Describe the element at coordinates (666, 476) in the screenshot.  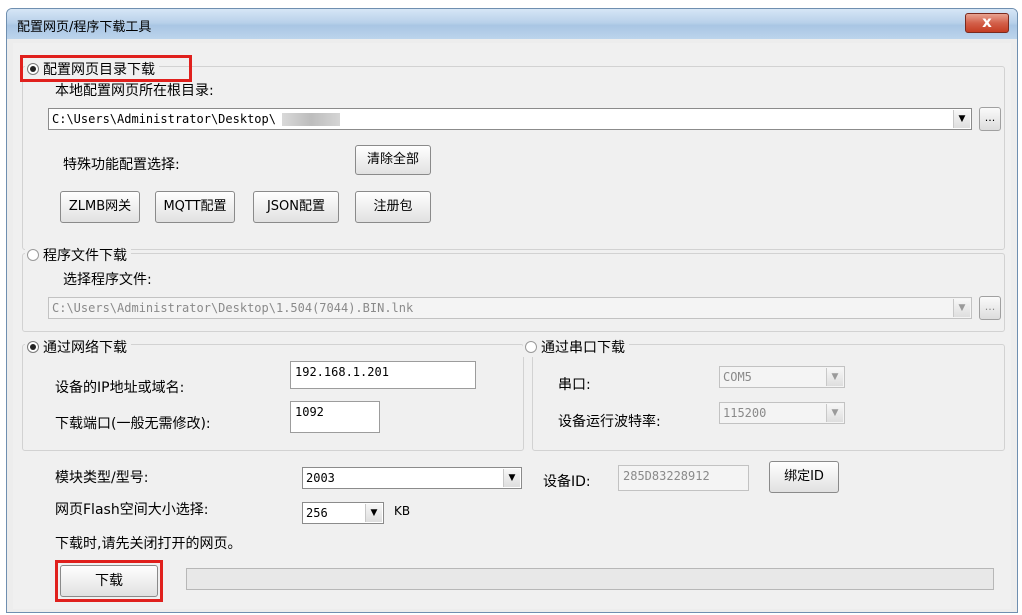
I see `device-id-value: 285D83228912` at that location.